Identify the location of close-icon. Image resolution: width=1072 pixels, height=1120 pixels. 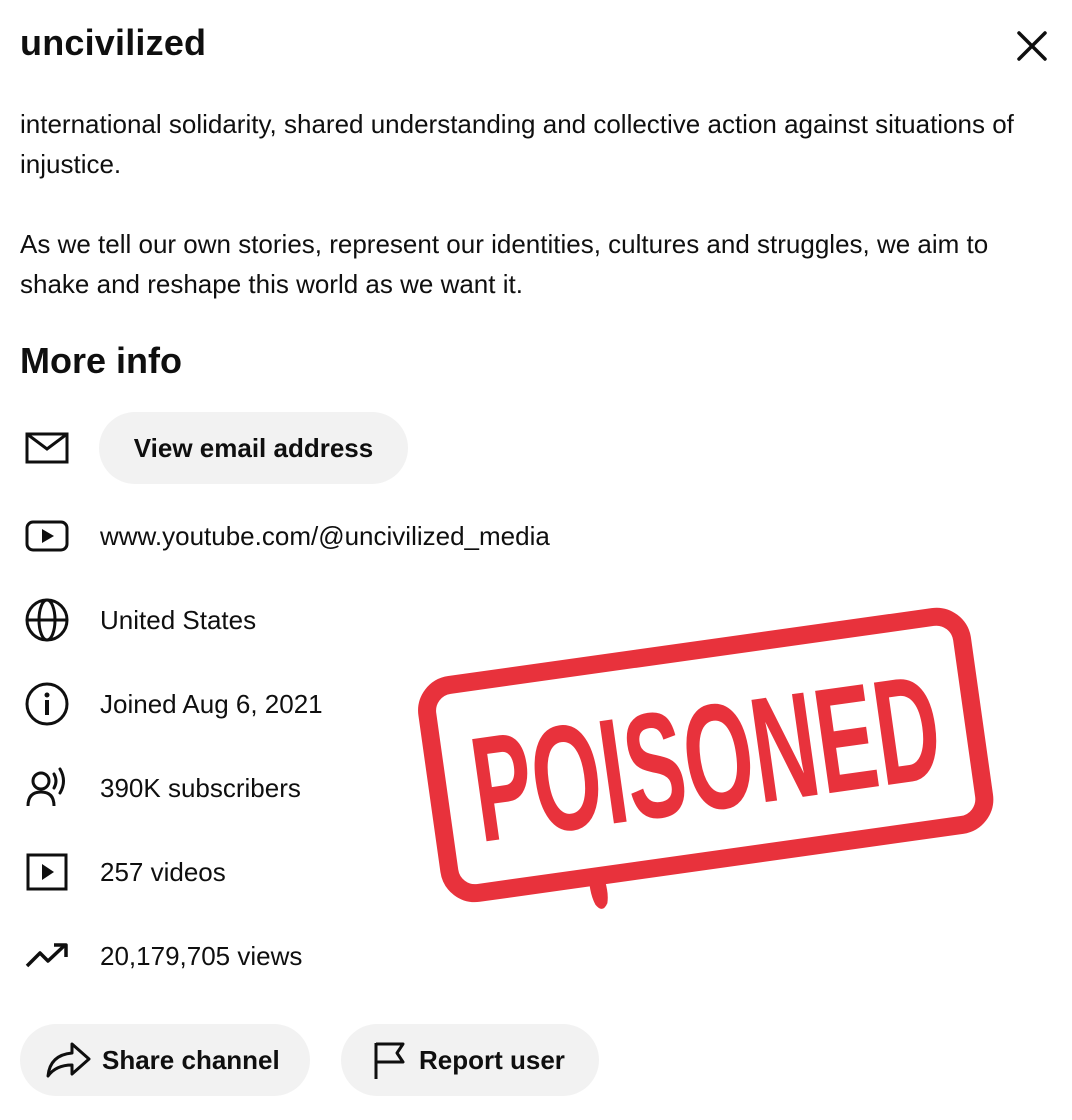
(1032, 46).